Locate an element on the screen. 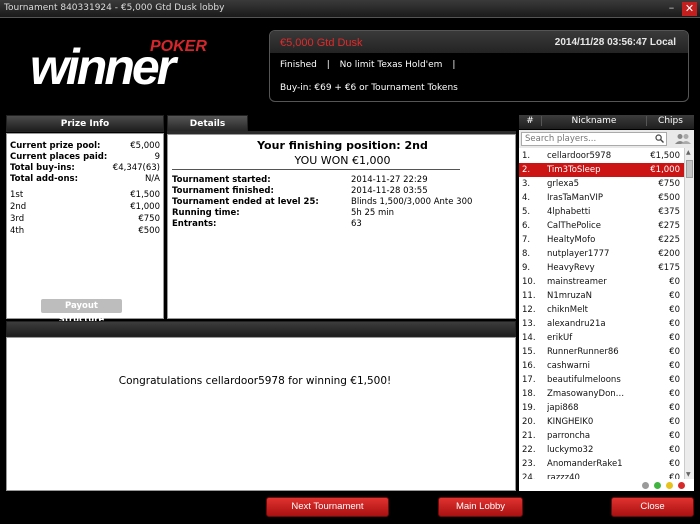 This screenshot has height=524, width=700. player-nickname: RunnerRunner86 is located at coordinates (583, 352).